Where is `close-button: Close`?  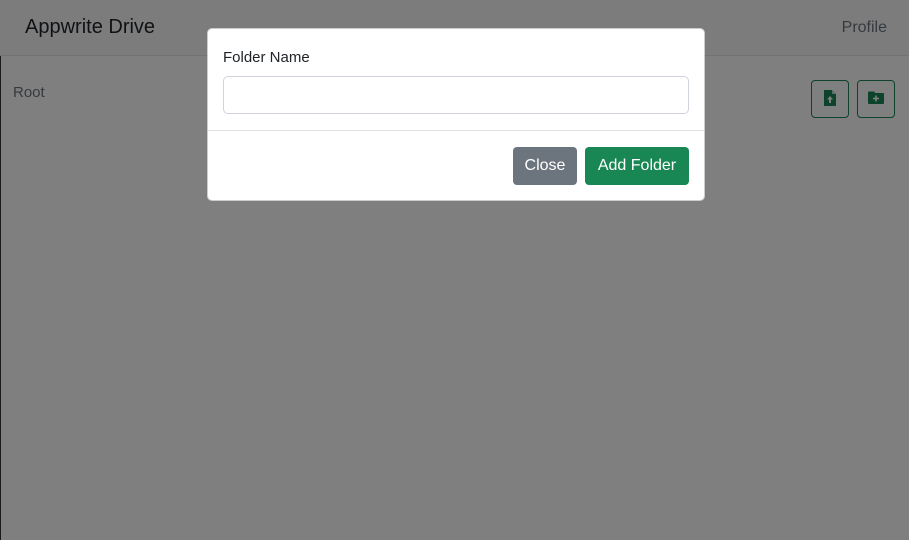 close-button: Close is located at coordinates (545, 166).